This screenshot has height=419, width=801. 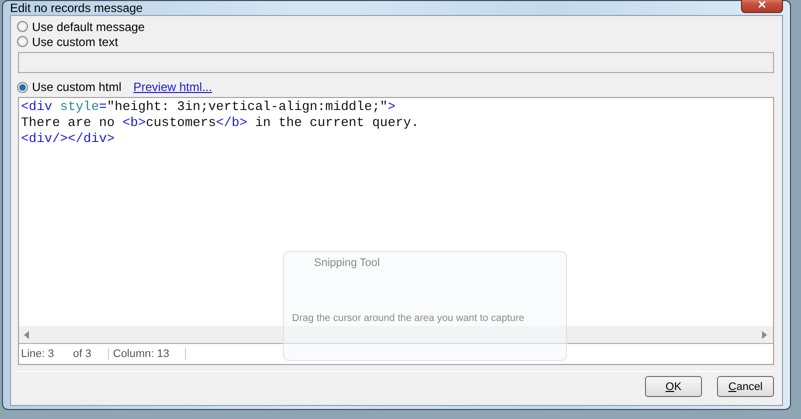 What do you see at coordinates (68, 139) in the screenshot?
I see `code-line: <div/></div>` at bounding box center [68, 139].